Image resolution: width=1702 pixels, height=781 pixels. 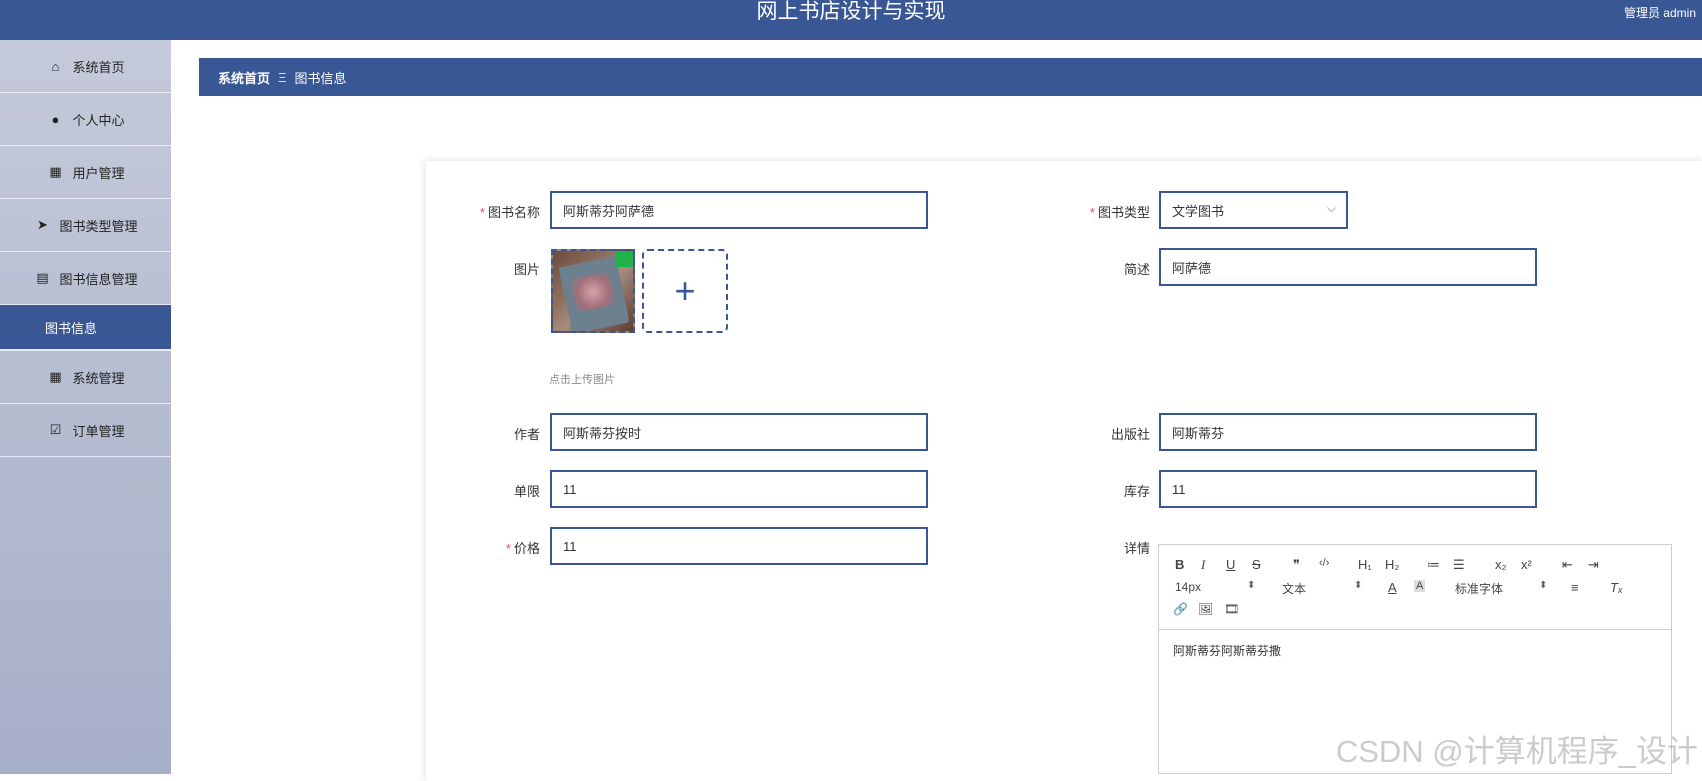 I want to click on underline-button: U, so click(x=1230, y=564).